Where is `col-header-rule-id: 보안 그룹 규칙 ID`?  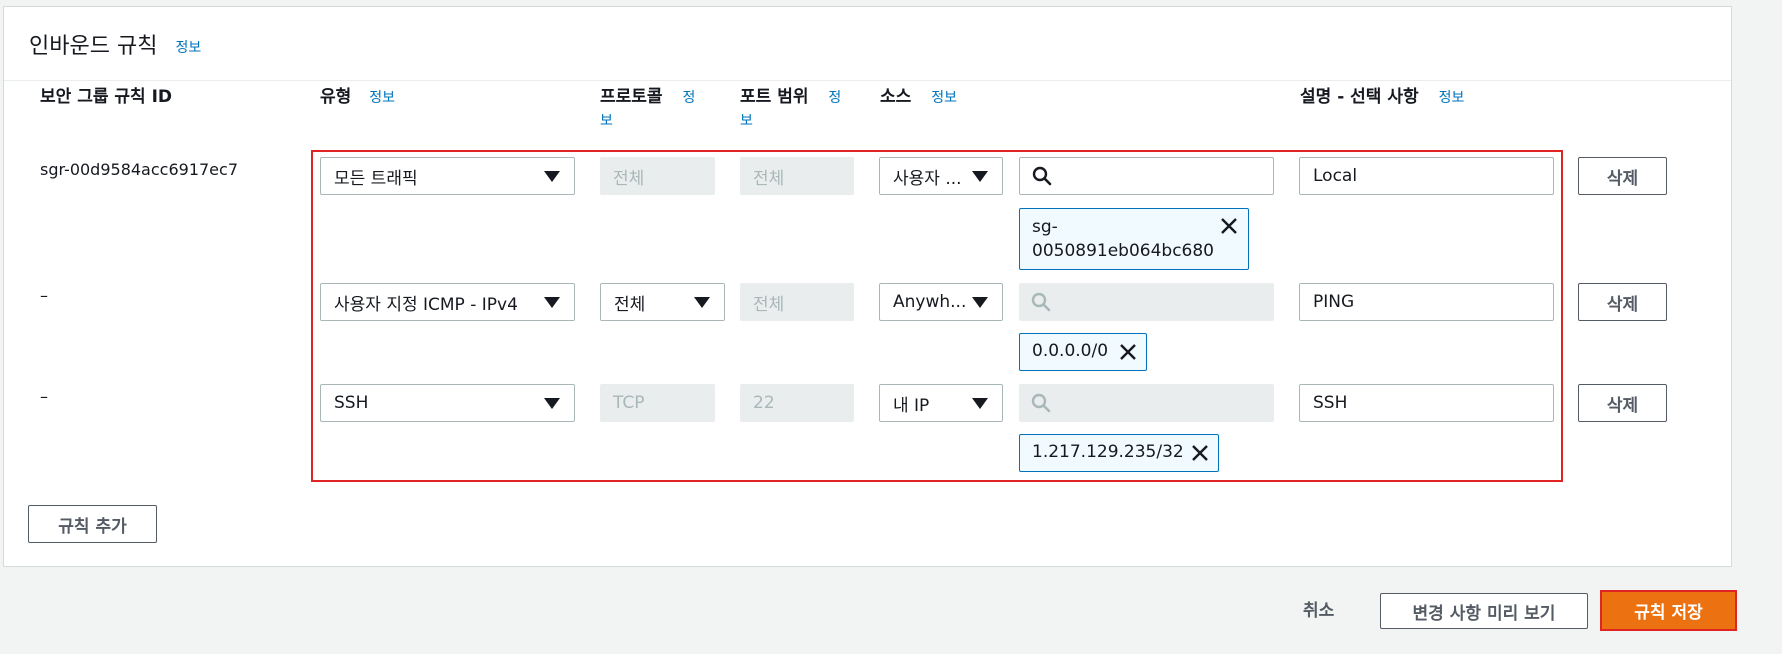 col-header-rule-id: 보안 그룹 규칙 ID is located at coordinates (106, 97).